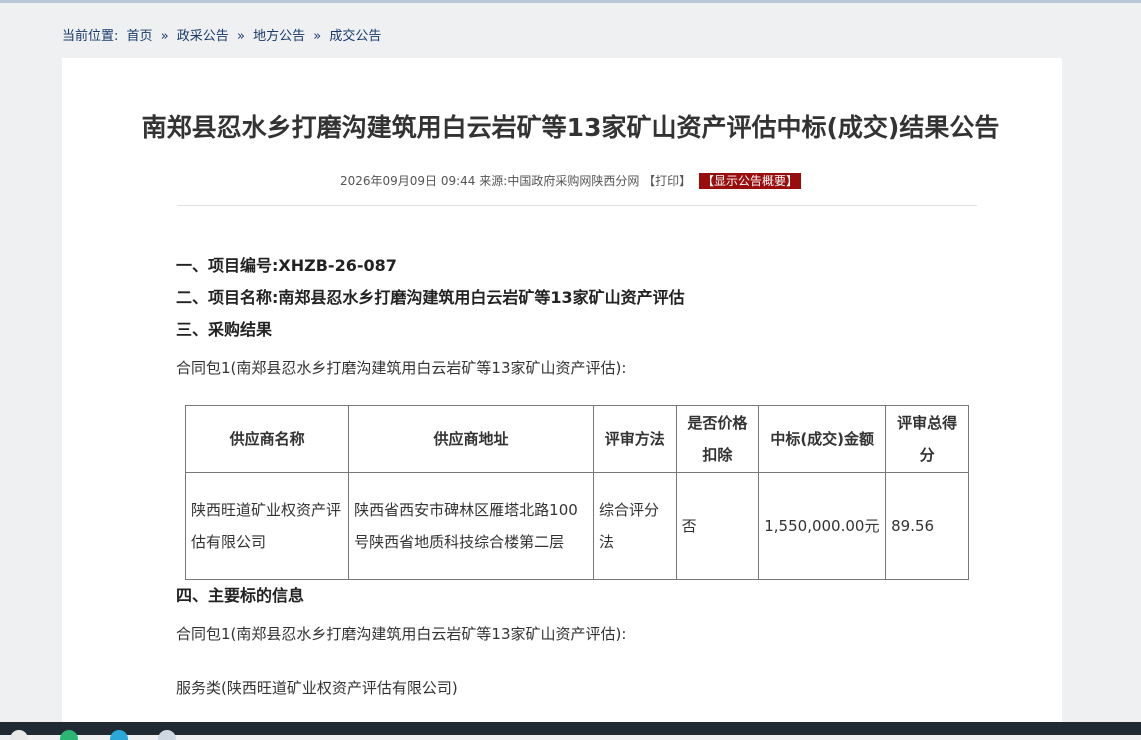 This screenshot has height=740, width=1141. What do you see at coordinates (240, 595) in the screenshot?
I see `section-main-subject: 四、主要标的信息` at bounding box center [240, 595].